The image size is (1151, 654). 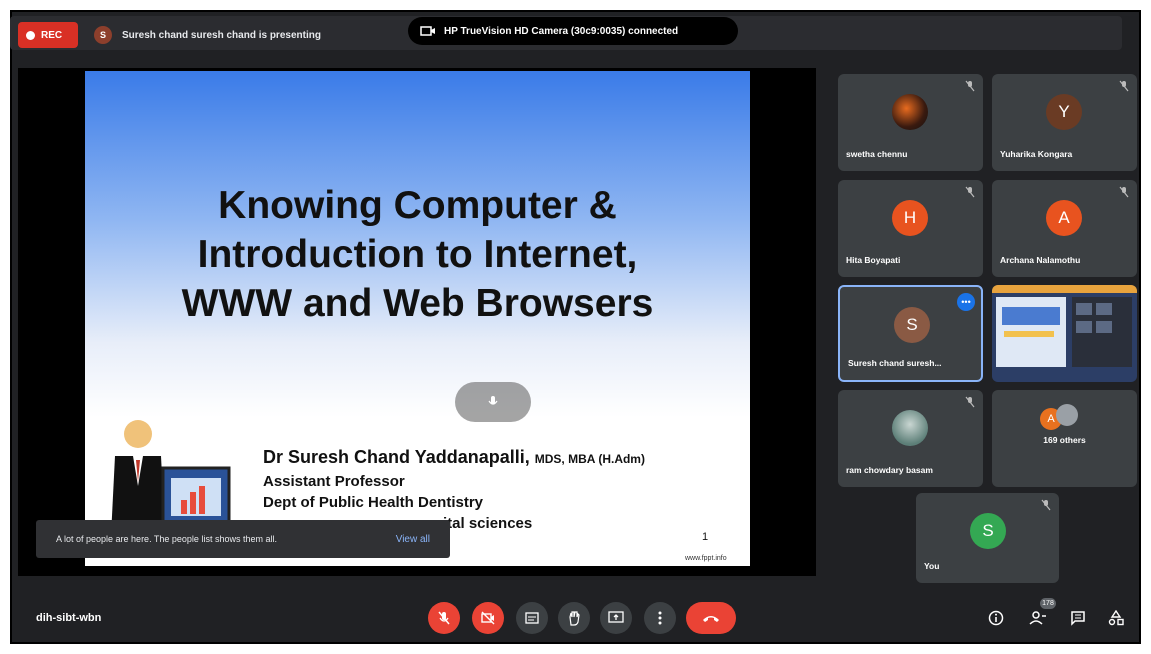 I want to click on slide-page-number: 1, so click(x=705, y=537).